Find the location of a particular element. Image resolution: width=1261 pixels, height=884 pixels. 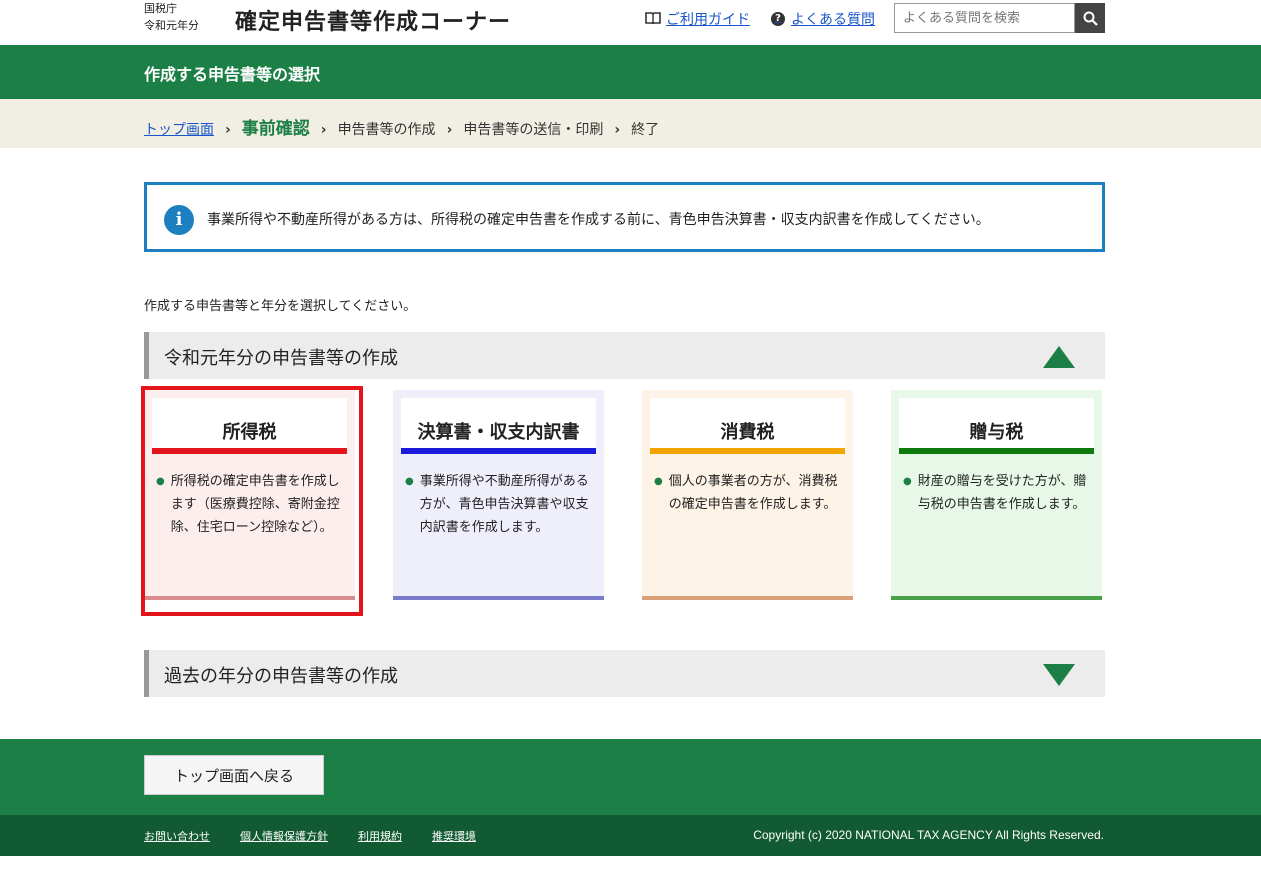

search-button is located at coordinates (1090, 18).